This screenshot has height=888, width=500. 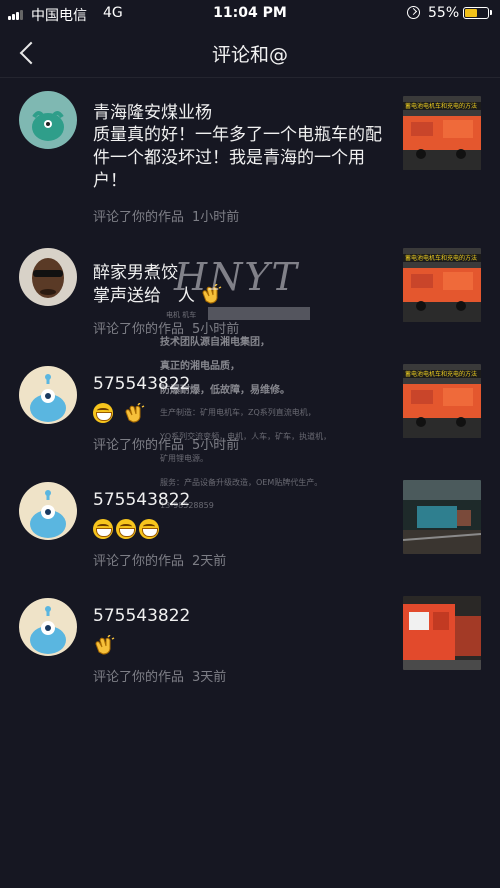 I want to click on username: 青海隆安煤业杨, so click(x=152, y=110).